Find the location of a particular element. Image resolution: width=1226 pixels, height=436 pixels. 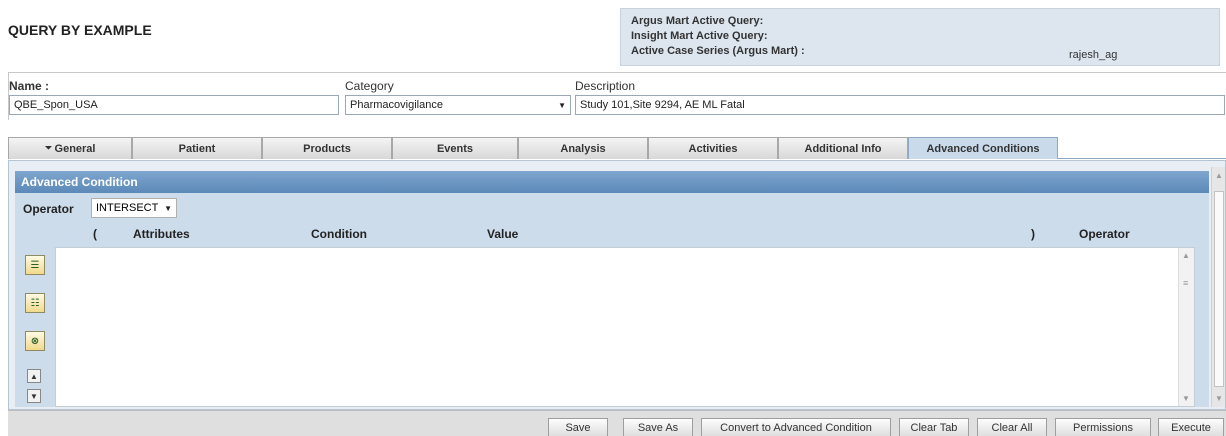

tab-advanced-conditions: Advanced Conditions is located at coordinates (983, 148).